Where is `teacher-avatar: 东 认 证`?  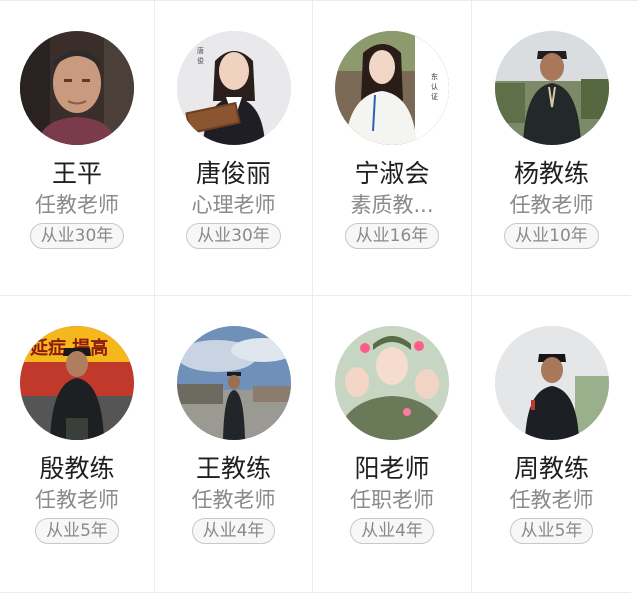
teacher-avatar: 东 认 证 is located at coordinates (392, 88).